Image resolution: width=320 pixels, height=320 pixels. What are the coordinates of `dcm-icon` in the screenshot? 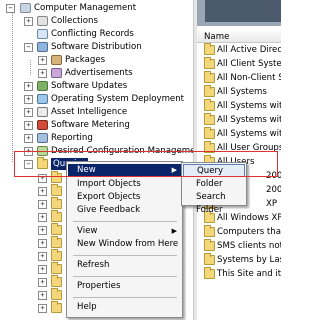 It's located at (42, 151).